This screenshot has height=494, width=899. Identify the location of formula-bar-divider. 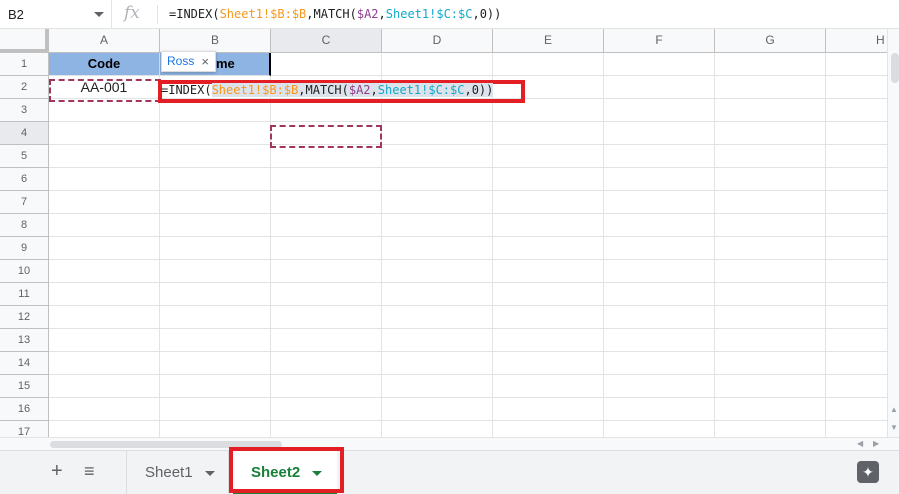
(157, 14).